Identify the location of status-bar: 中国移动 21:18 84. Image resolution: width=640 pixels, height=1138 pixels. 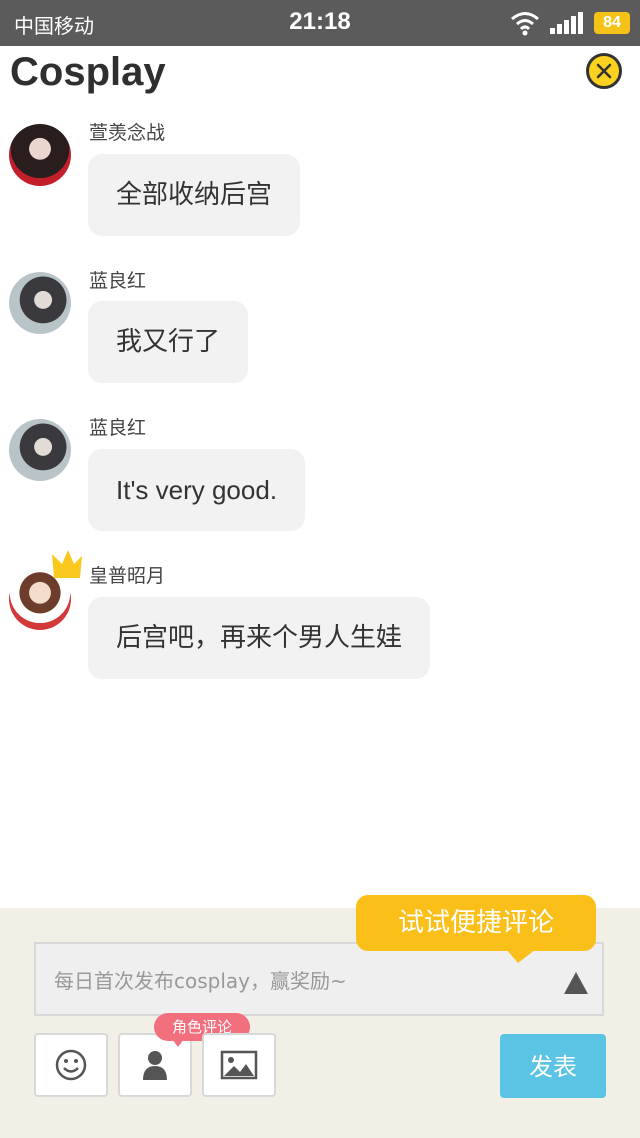
(320, 23).